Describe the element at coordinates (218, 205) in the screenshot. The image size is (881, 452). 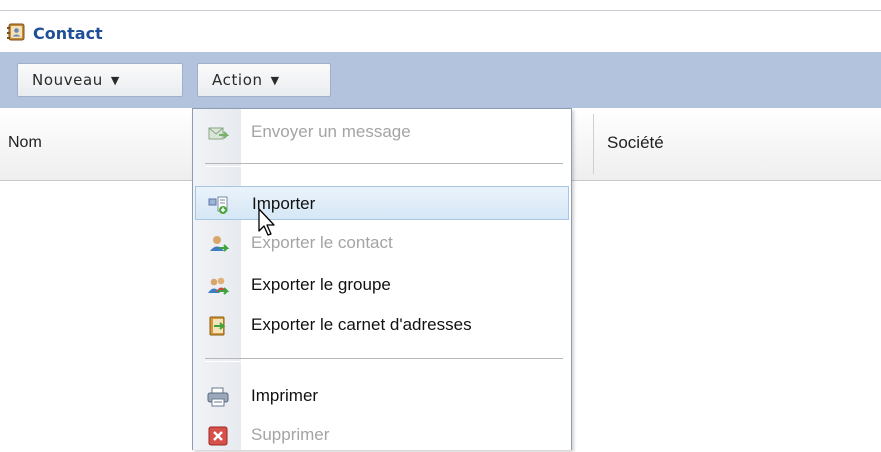
I see `import-icon` at that location.